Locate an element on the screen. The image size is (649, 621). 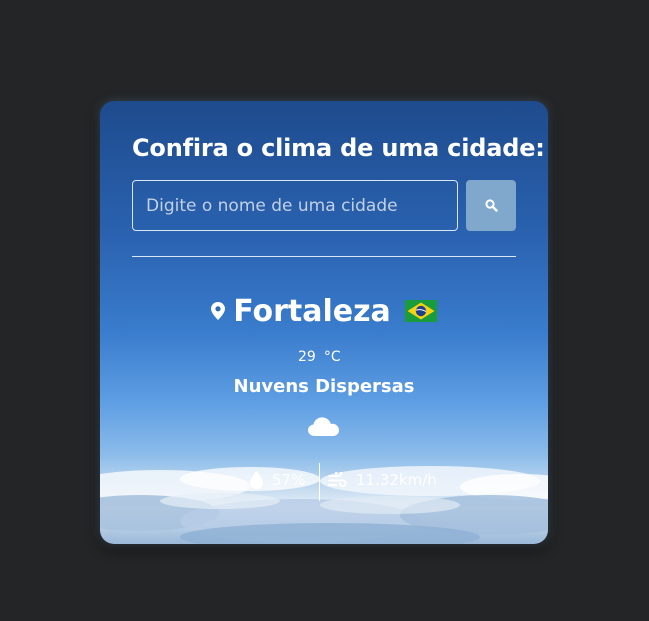
city-name: Fortaleza is located at coordinates (312, 311).